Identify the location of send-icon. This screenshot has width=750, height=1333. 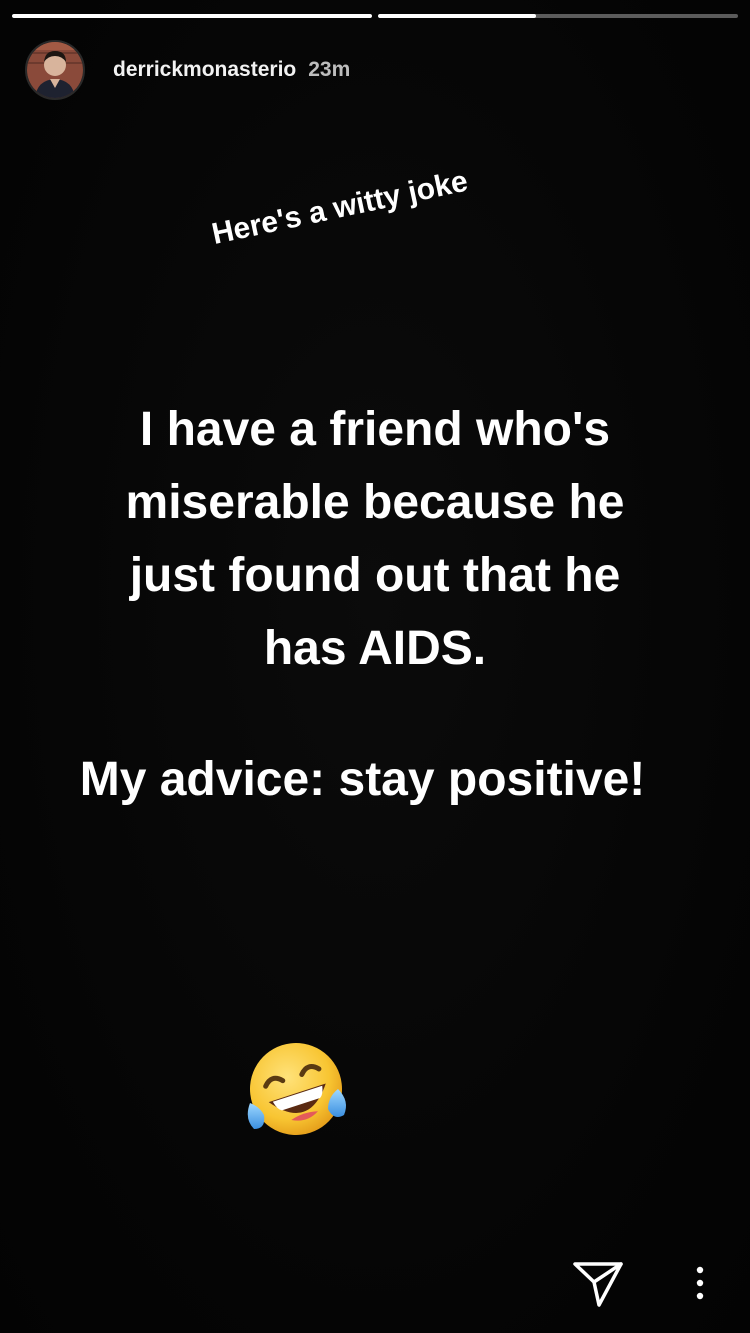
(598, 1284).